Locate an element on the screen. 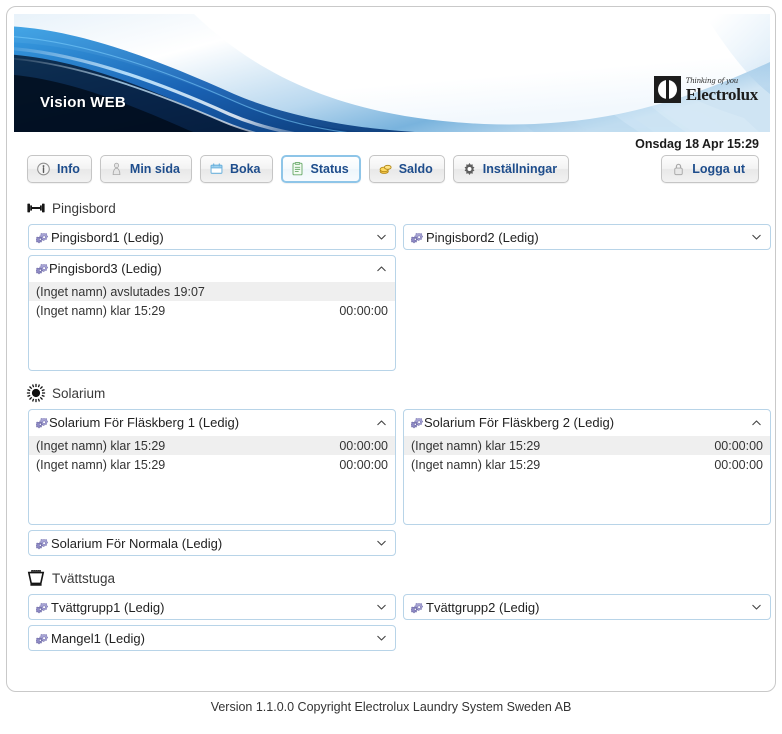  logout-area: Logga ut is located at coordinates (710, 169).